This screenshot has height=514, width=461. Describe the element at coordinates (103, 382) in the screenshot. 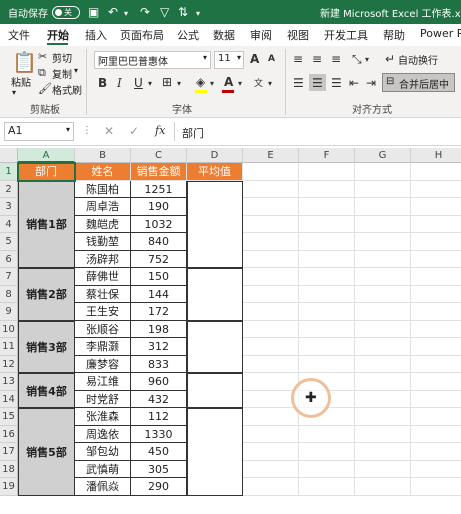

I see `name-cell: 易江维` at that location.